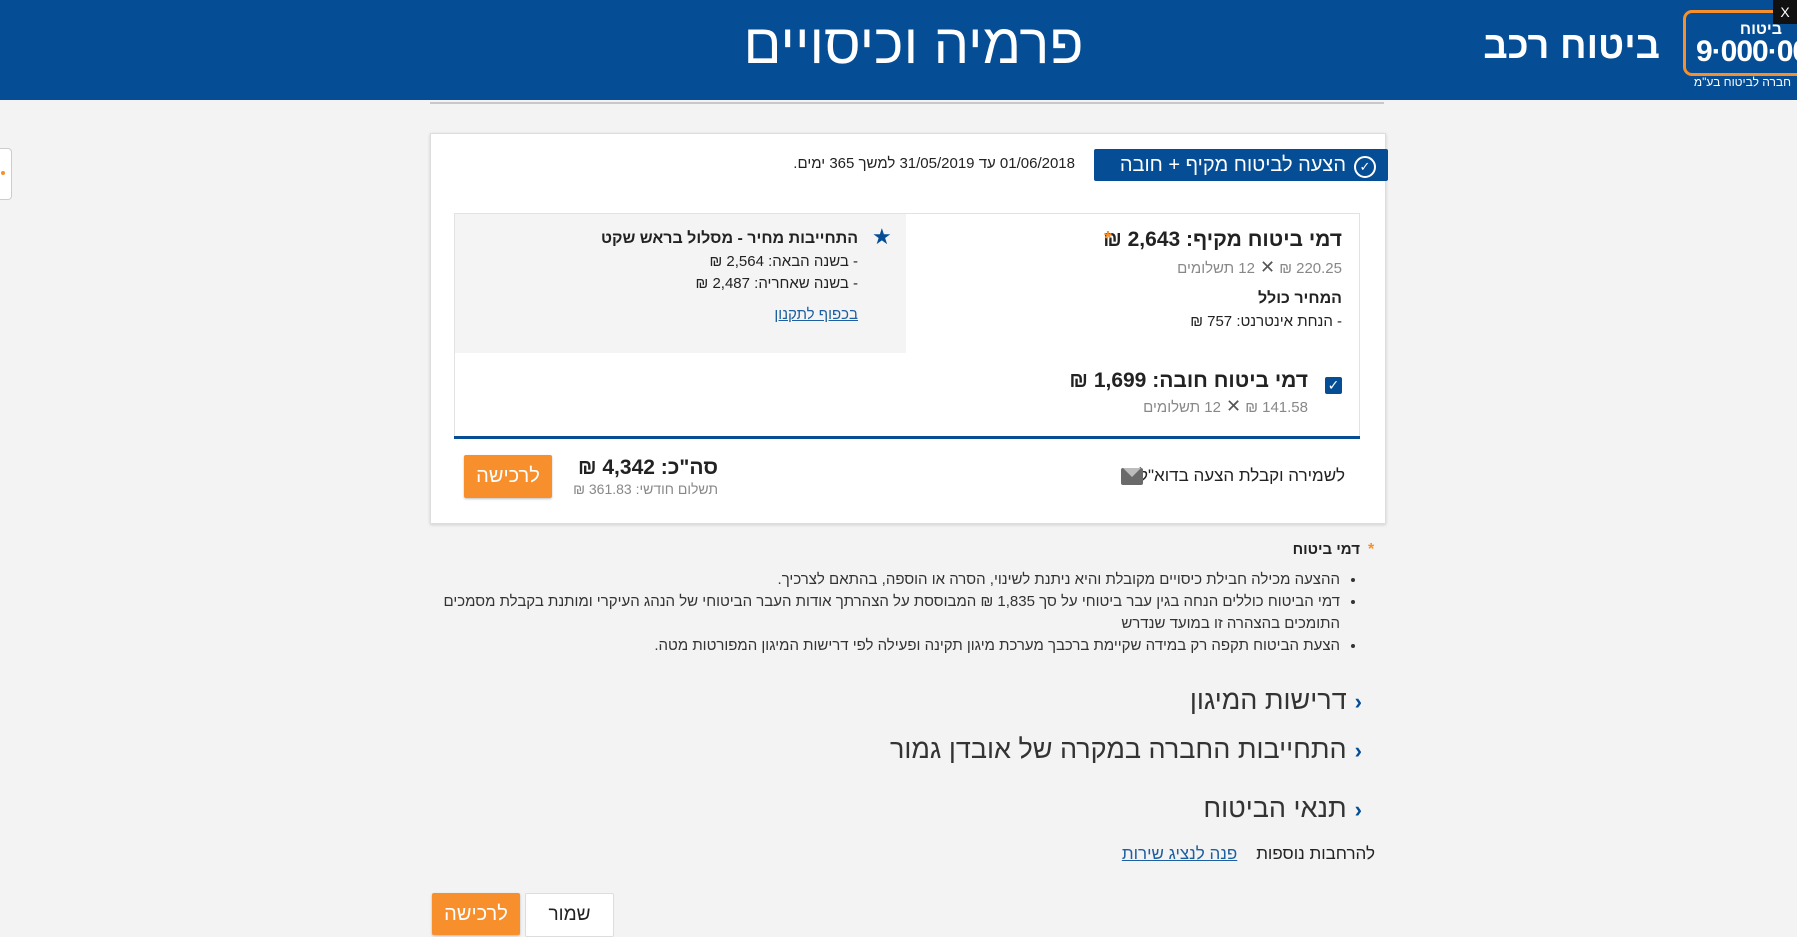 This screenshot has height=937, width=1797. Describe the element at coordinates (476, 914) in the screenshot. I see `buy-button-bottom: לרכישה` at that location.